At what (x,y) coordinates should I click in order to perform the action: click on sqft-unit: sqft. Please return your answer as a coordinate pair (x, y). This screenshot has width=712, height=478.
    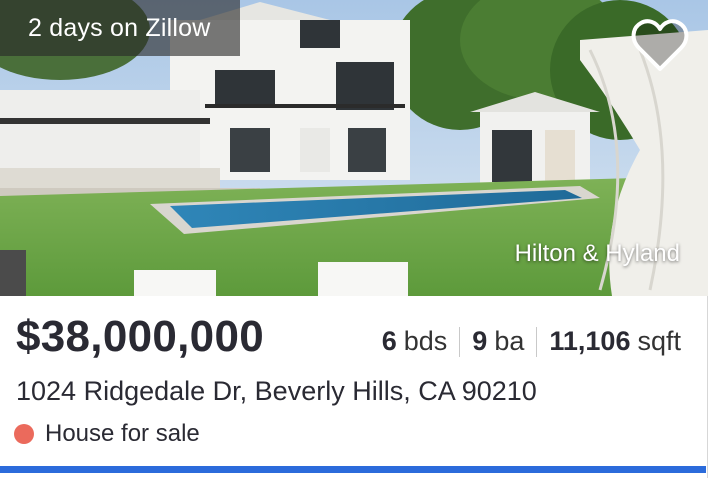
    Looking at the image, I should click on (659, 341).